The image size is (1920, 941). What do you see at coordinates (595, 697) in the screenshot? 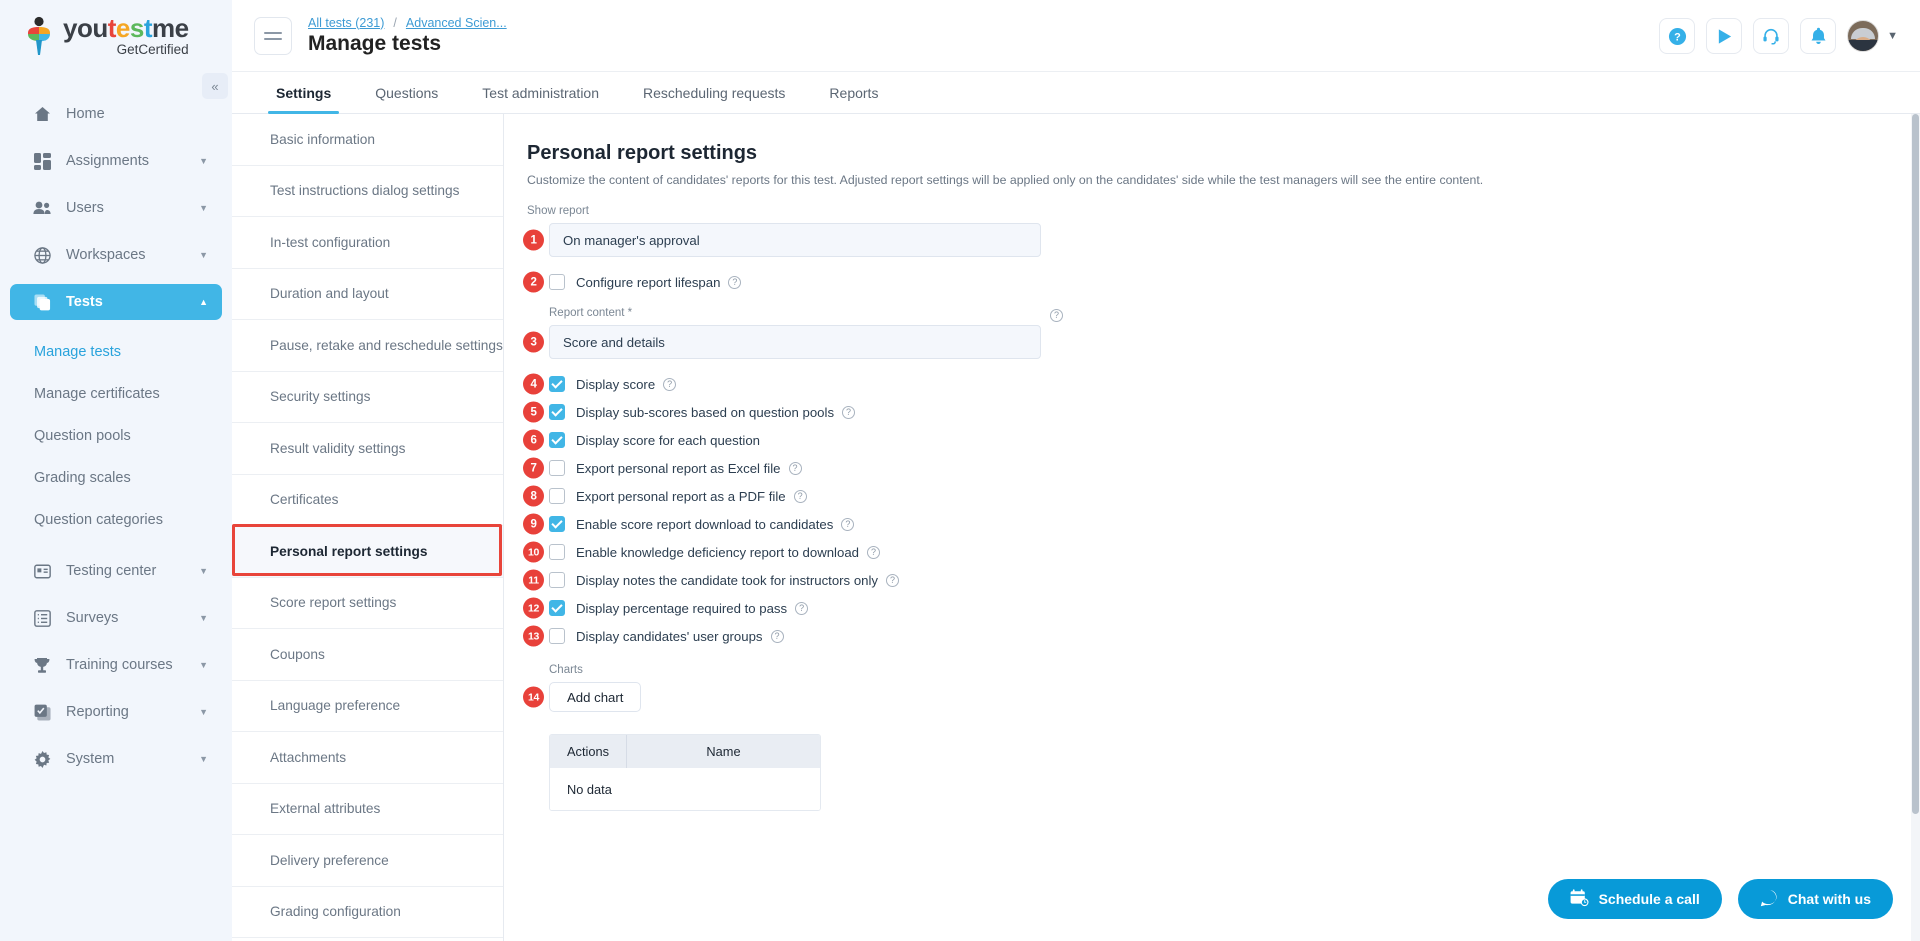
I see `add-chart-button: Add chart` at bounding box center [595, 697].